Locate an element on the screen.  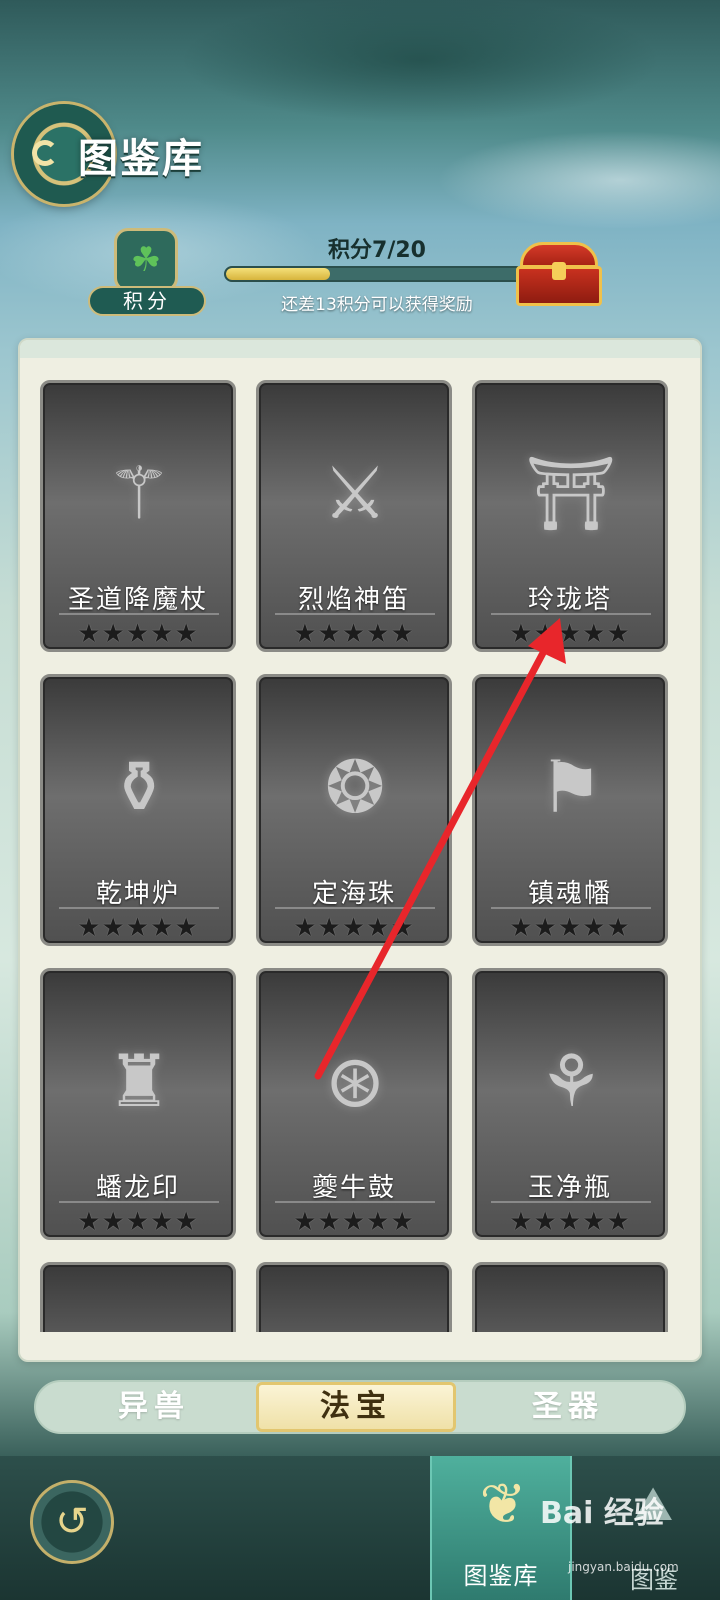
tab-sacred-artifacts: 圣器 is located at coordinates (568, 1407).